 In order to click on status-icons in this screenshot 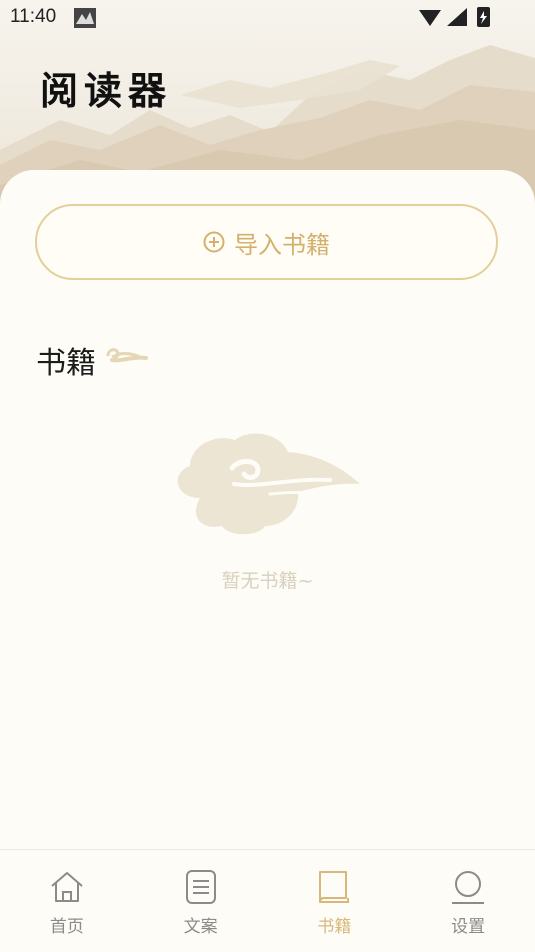, I will do `click(454, 17)`.